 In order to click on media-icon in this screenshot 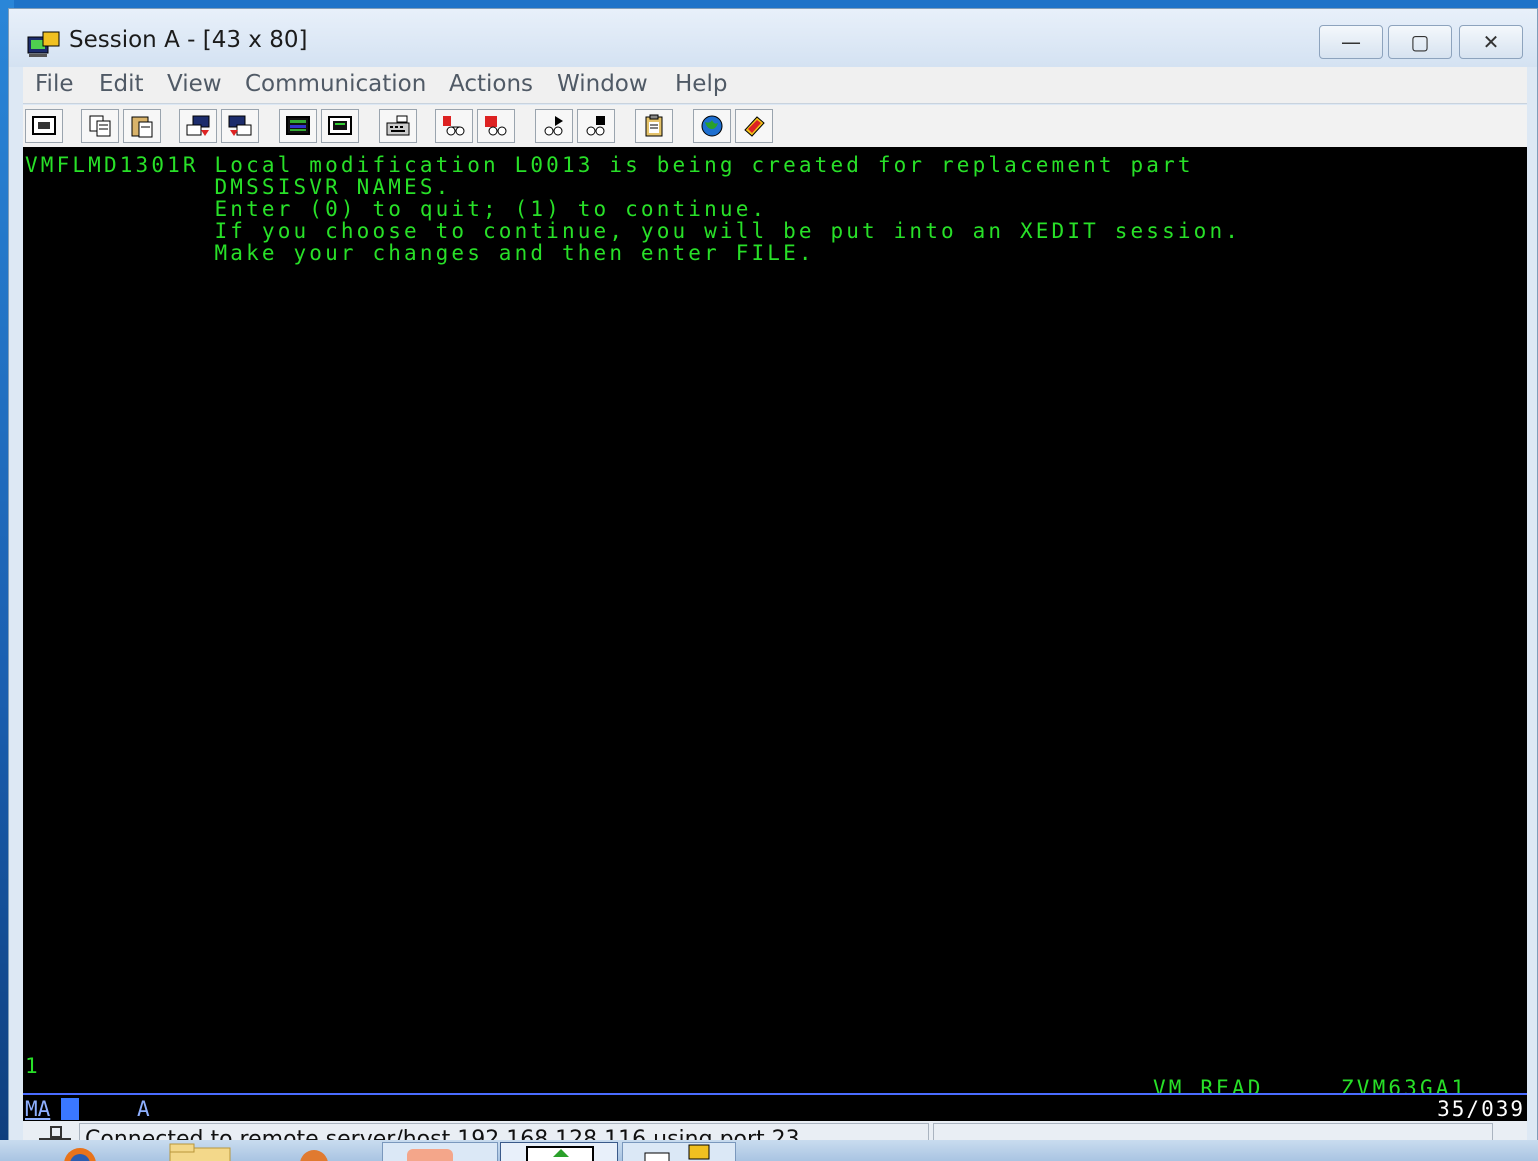, I will do `click(314, 1151)`.